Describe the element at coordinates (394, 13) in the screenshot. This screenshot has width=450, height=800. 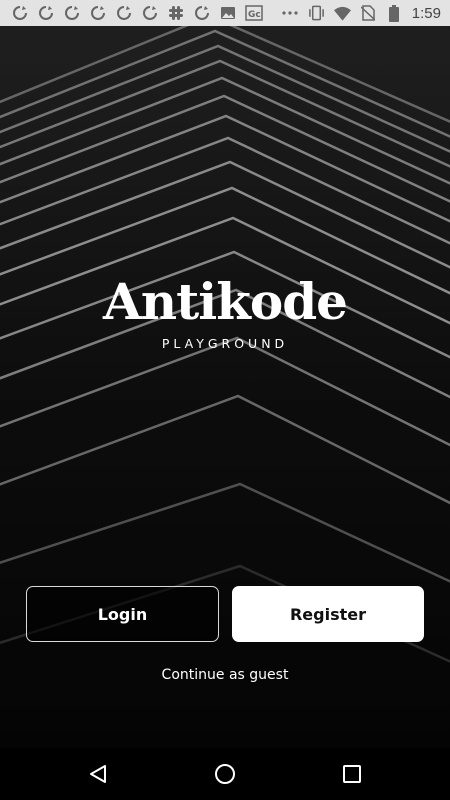
I see `battery-icon` at that location.